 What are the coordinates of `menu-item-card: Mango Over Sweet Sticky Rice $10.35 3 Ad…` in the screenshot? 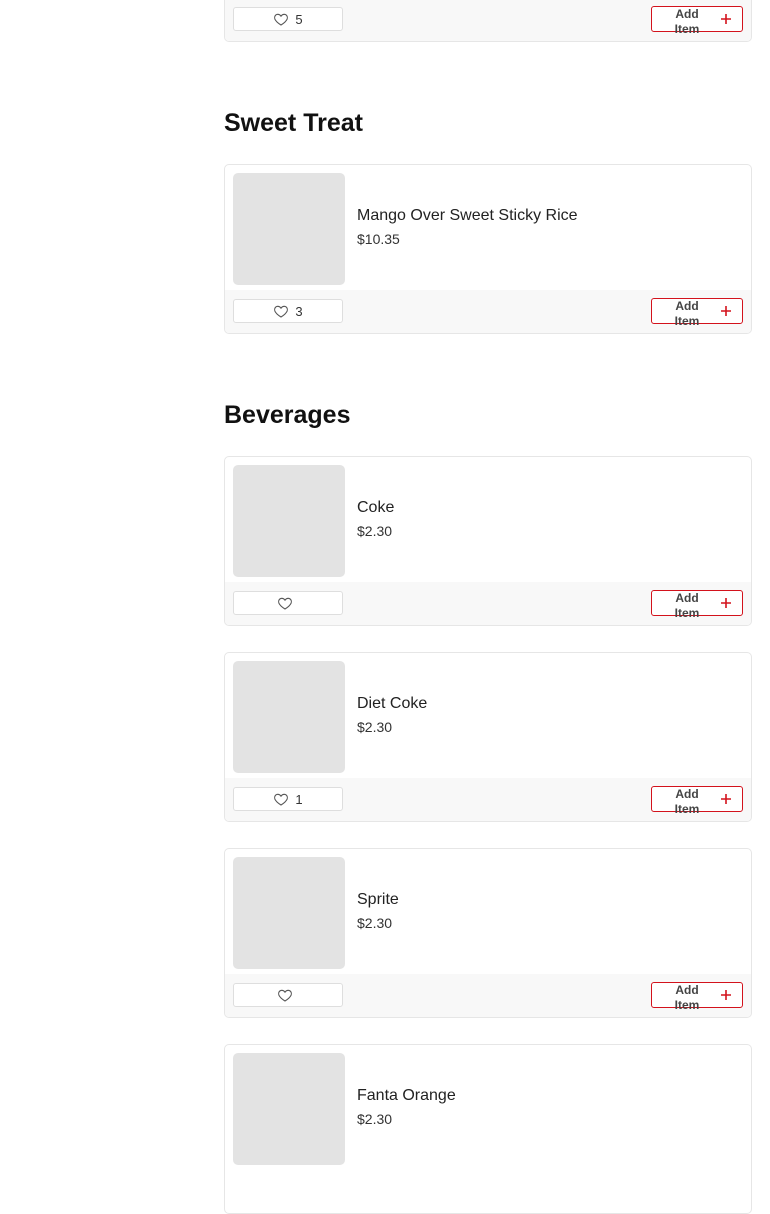 It's located at (488, 249).